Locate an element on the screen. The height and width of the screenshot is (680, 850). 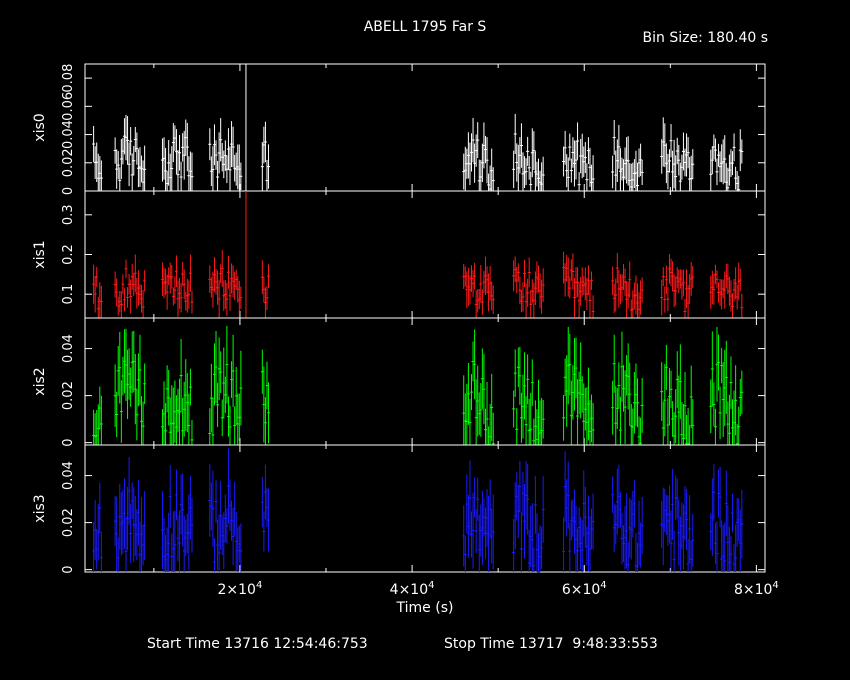
y-tick-label-xis2: 0 is located at coordinates (68, 443).